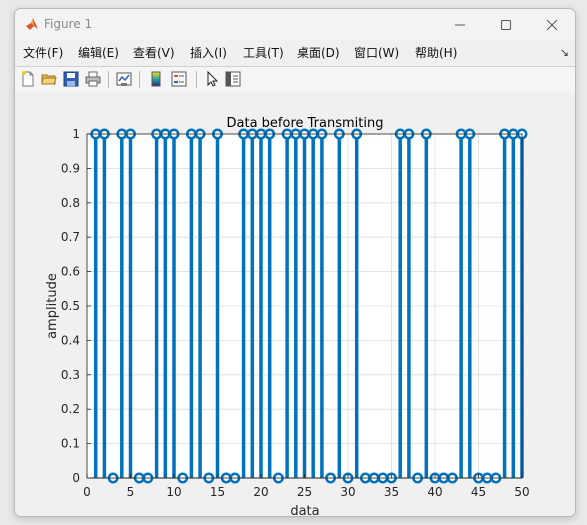 This screenshot has height=525, width=587. I want to click on x-tick-label: 45, so click(478, 492).